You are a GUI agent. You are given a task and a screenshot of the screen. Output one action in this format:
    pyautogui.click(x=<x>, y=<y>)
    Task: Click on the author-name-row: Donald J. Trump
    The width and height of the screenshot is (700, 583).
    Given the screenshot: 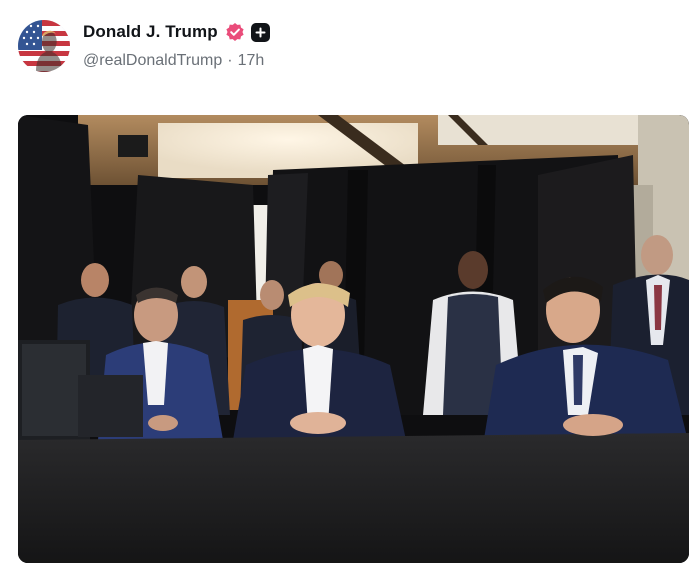 What is the action you would take?
    pyautogui.click(x=176, y=32)
    